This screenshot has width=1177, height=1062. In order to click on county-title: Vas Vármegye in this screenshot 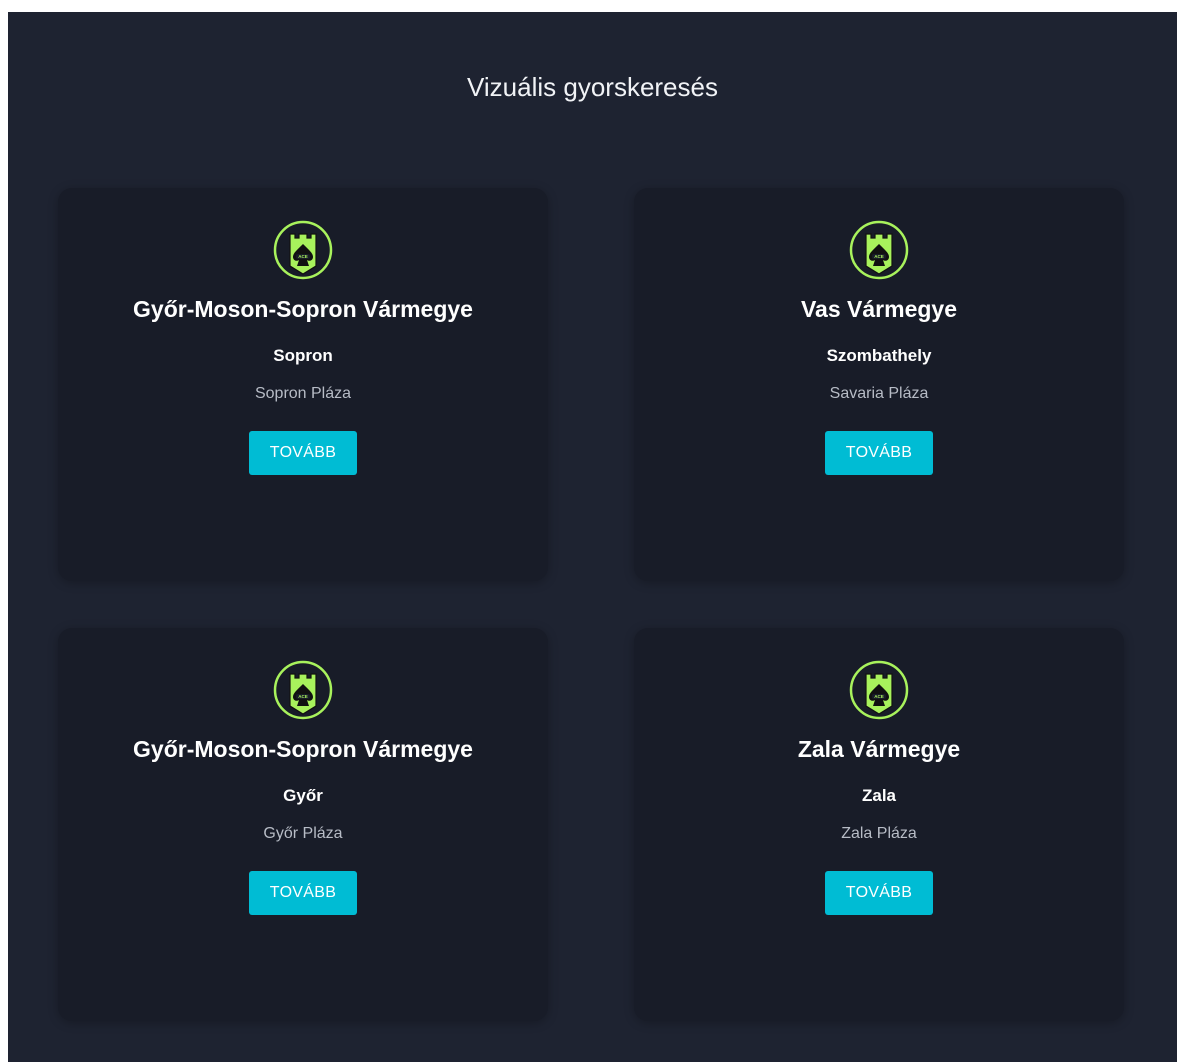, I will do `click(878, 309)`.